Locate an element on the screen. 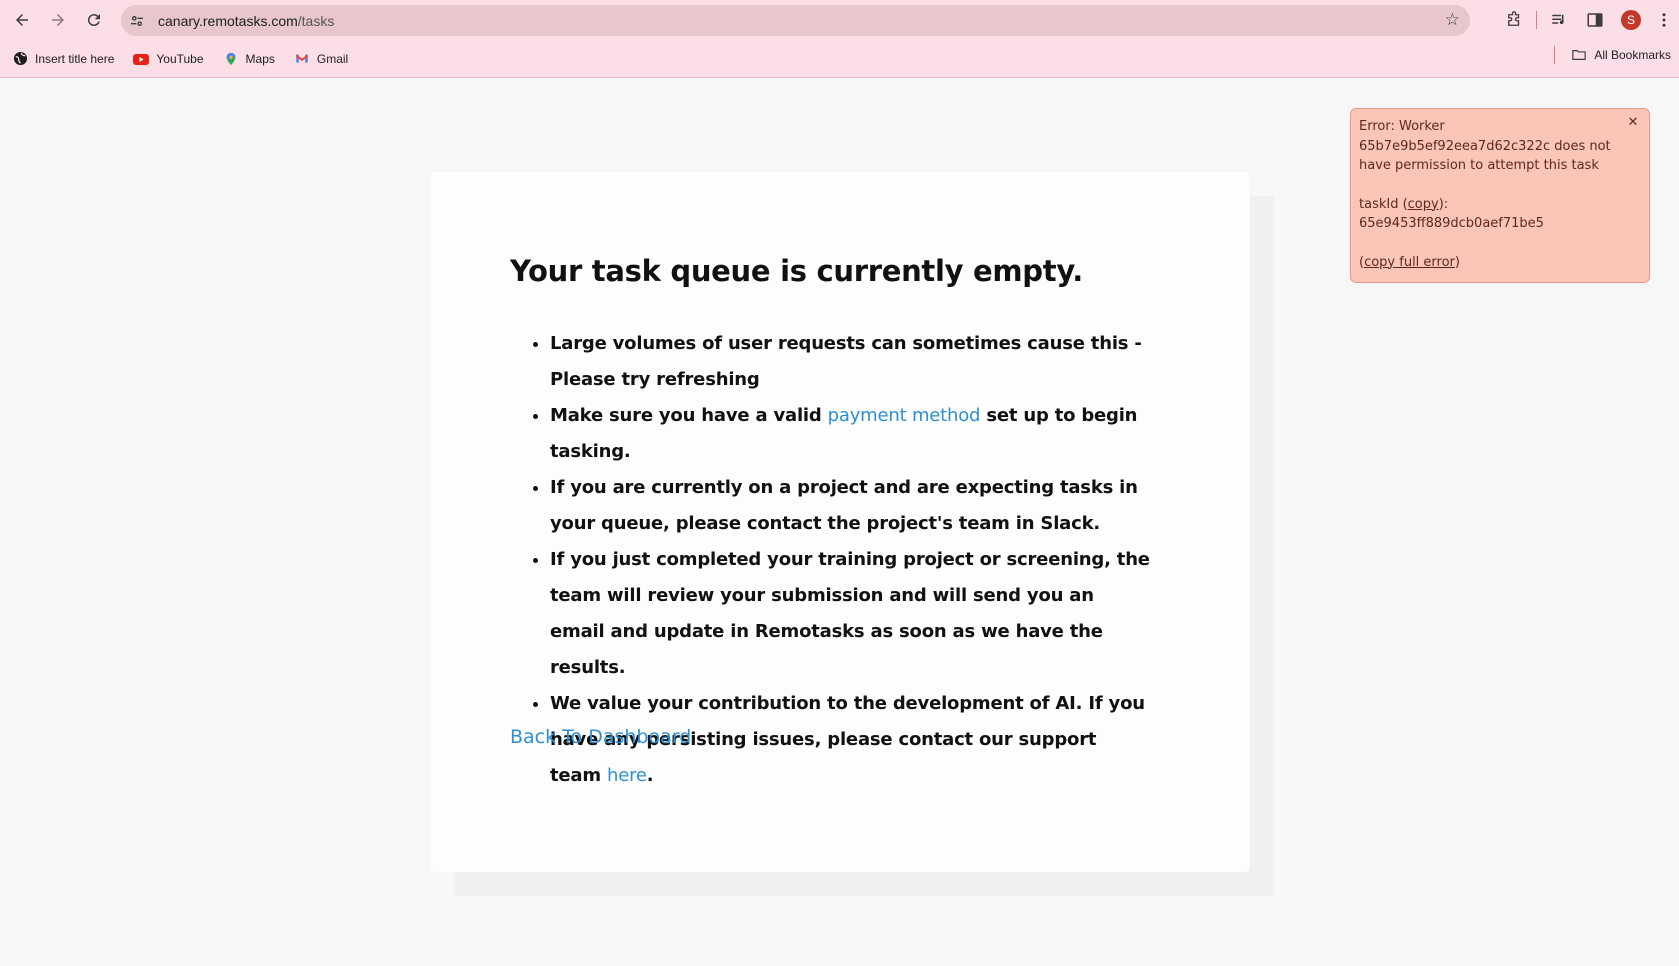 The image size is (1679, 966). maps-icon is located at coordinates (231, 59).